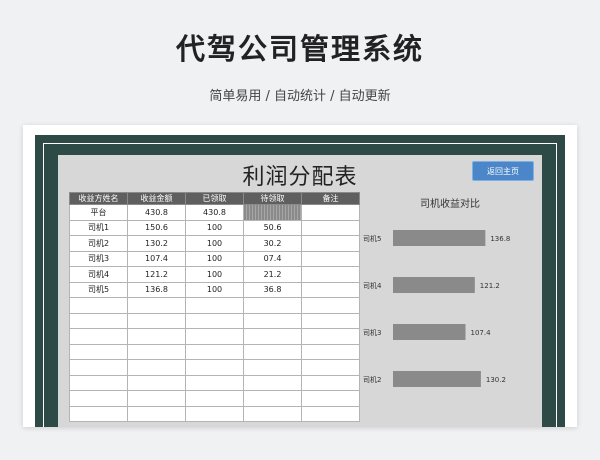  I want to click on table-row: 司机2 130.2 100 30.2, so click(214, 243).